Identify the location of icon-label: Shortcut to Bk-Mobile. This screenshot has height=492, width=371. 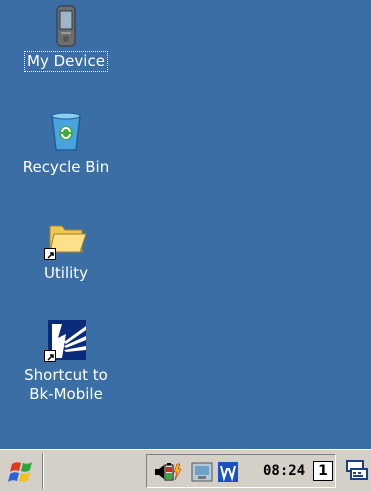
(66, 384).